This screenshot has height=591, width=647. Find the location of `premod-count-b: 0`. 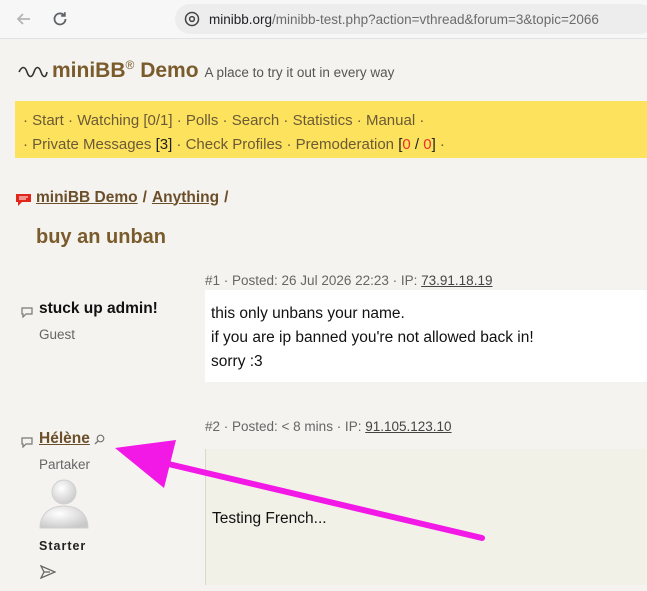

premod-count-b: 0 is located at coordinates (427, 144).